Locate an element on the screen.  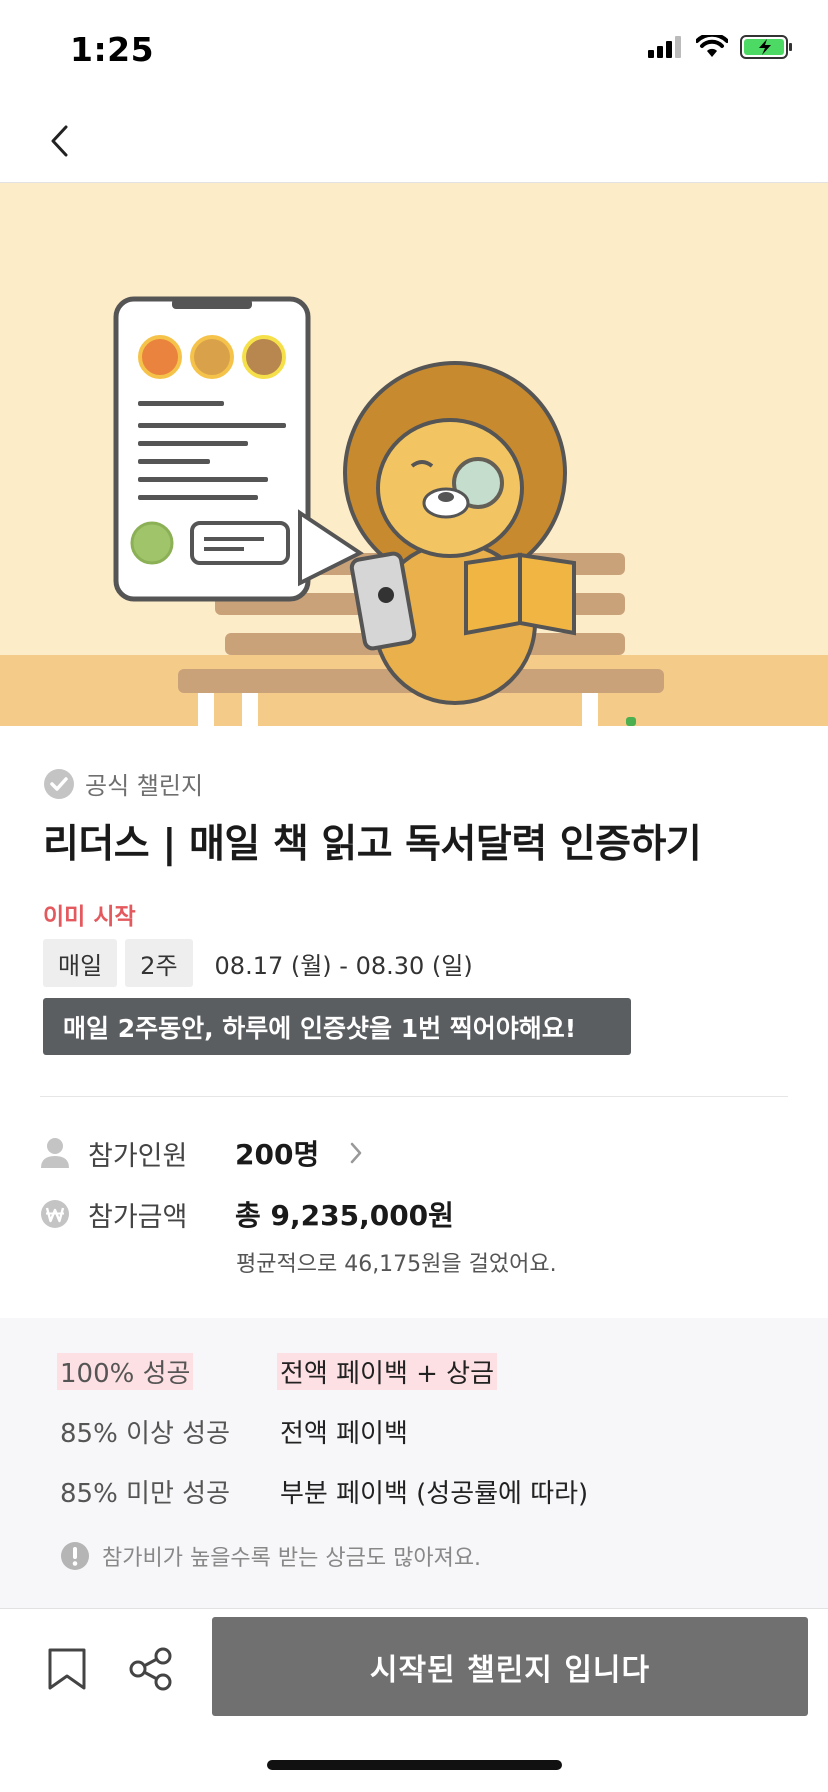
reward-condition: 85% 이상 성공 is located at coordinates (145, 1434).